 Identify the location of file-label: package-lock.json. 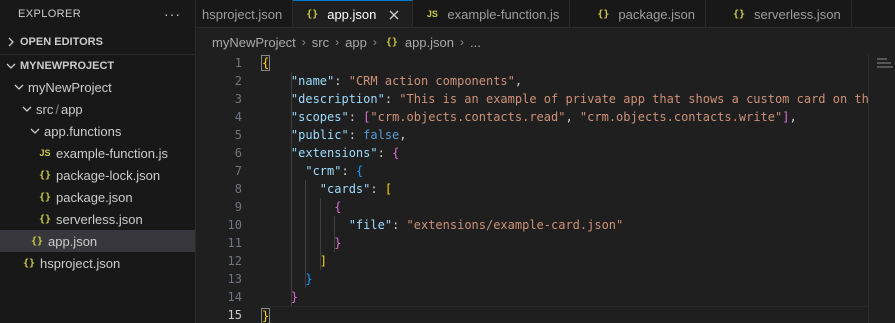
(108, 175).